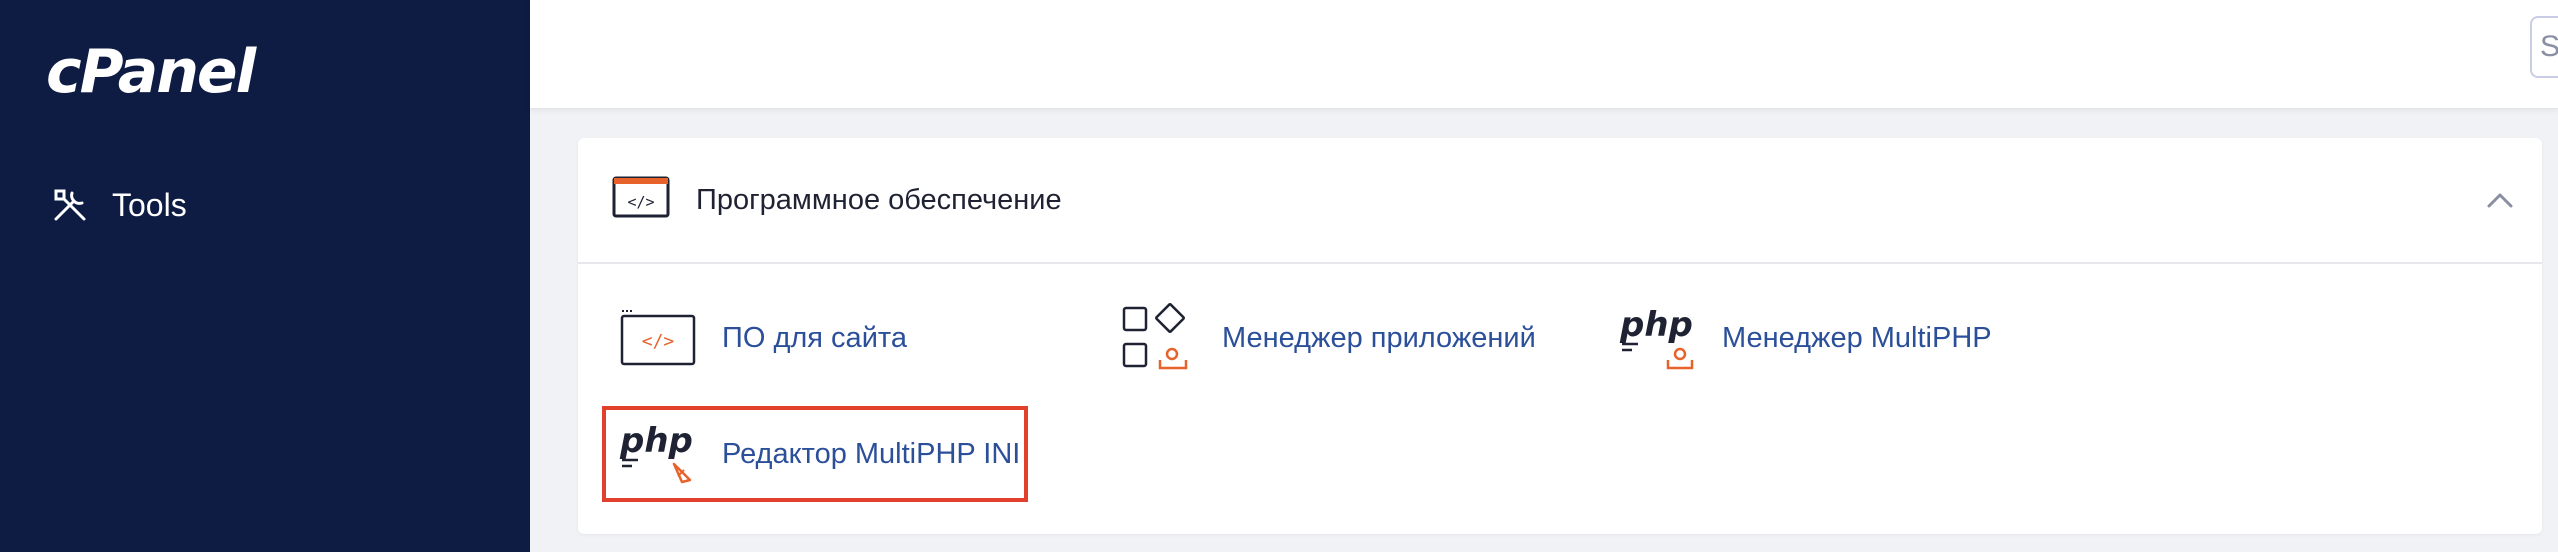  I want to click on section-title: Программное обеспечение, so click(879, 200).